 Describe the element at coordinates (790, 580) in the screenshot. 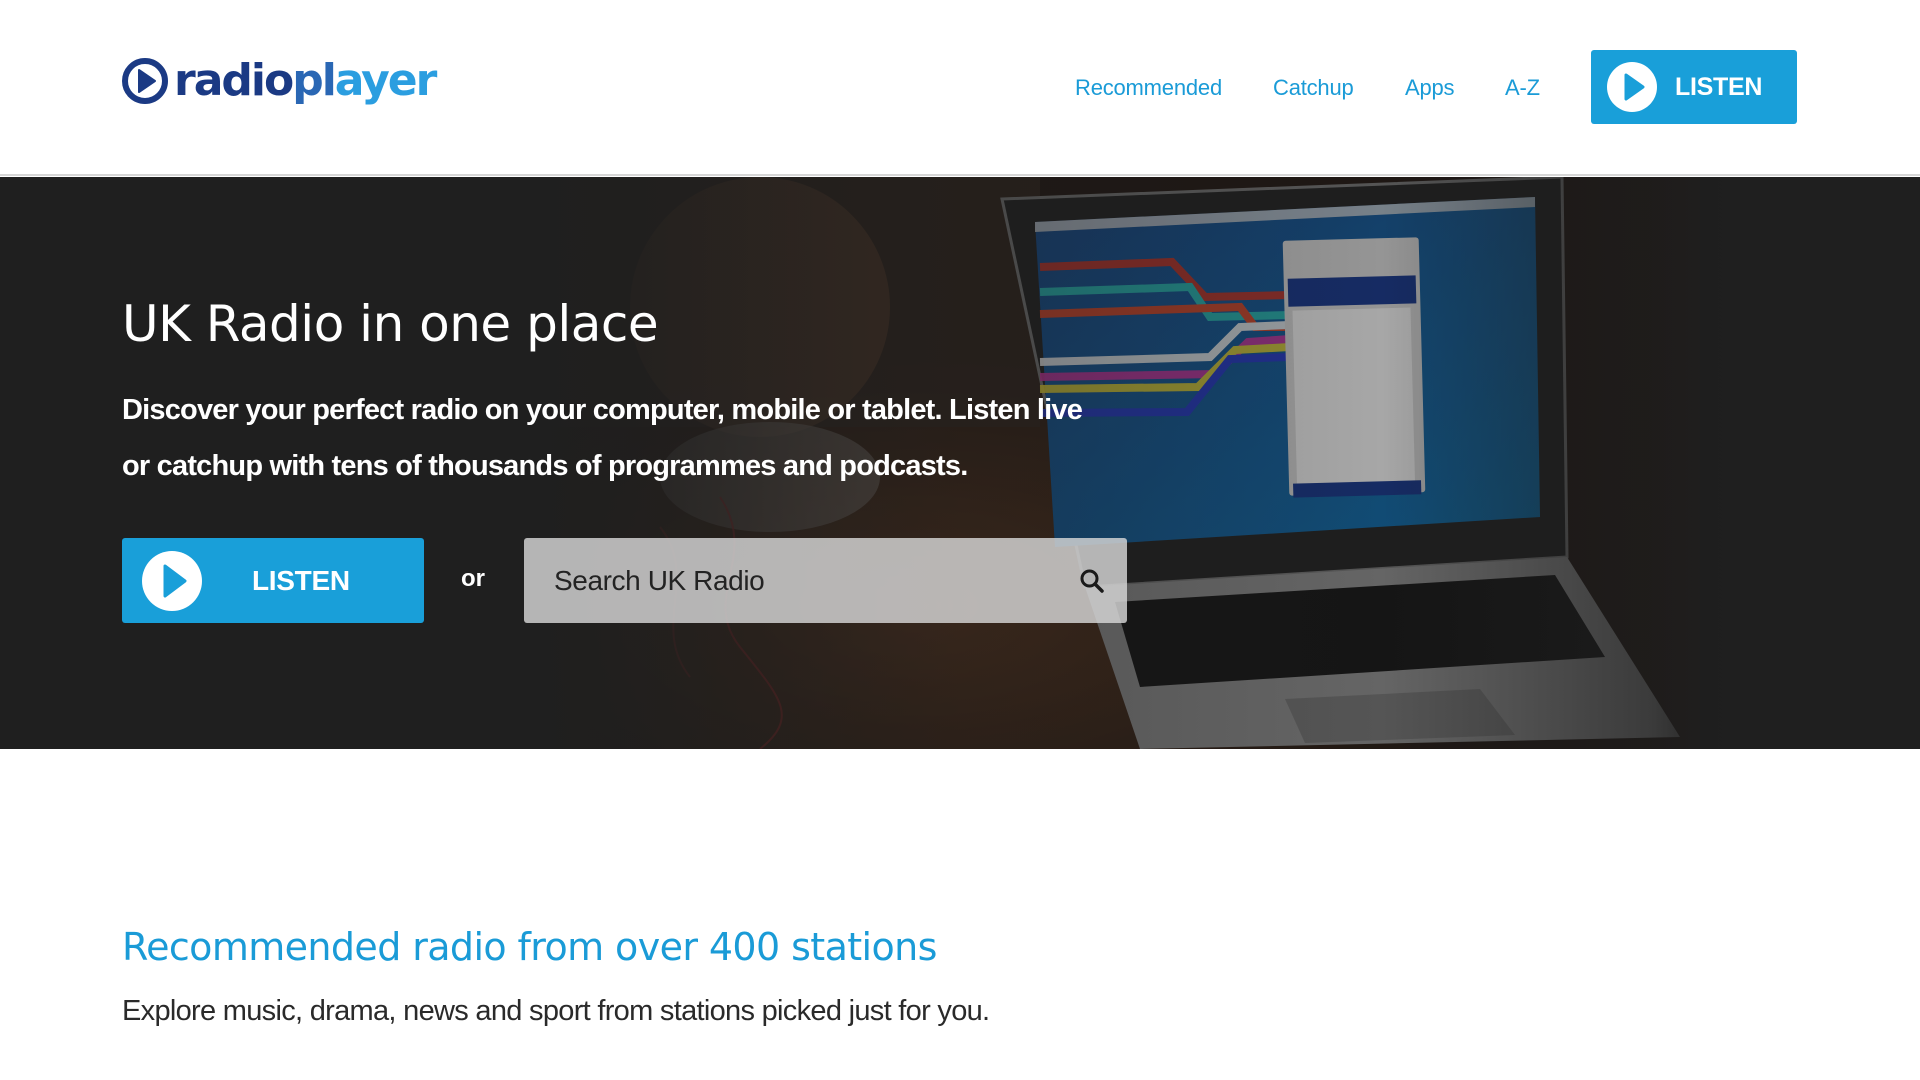

I see `search-input` at that location.